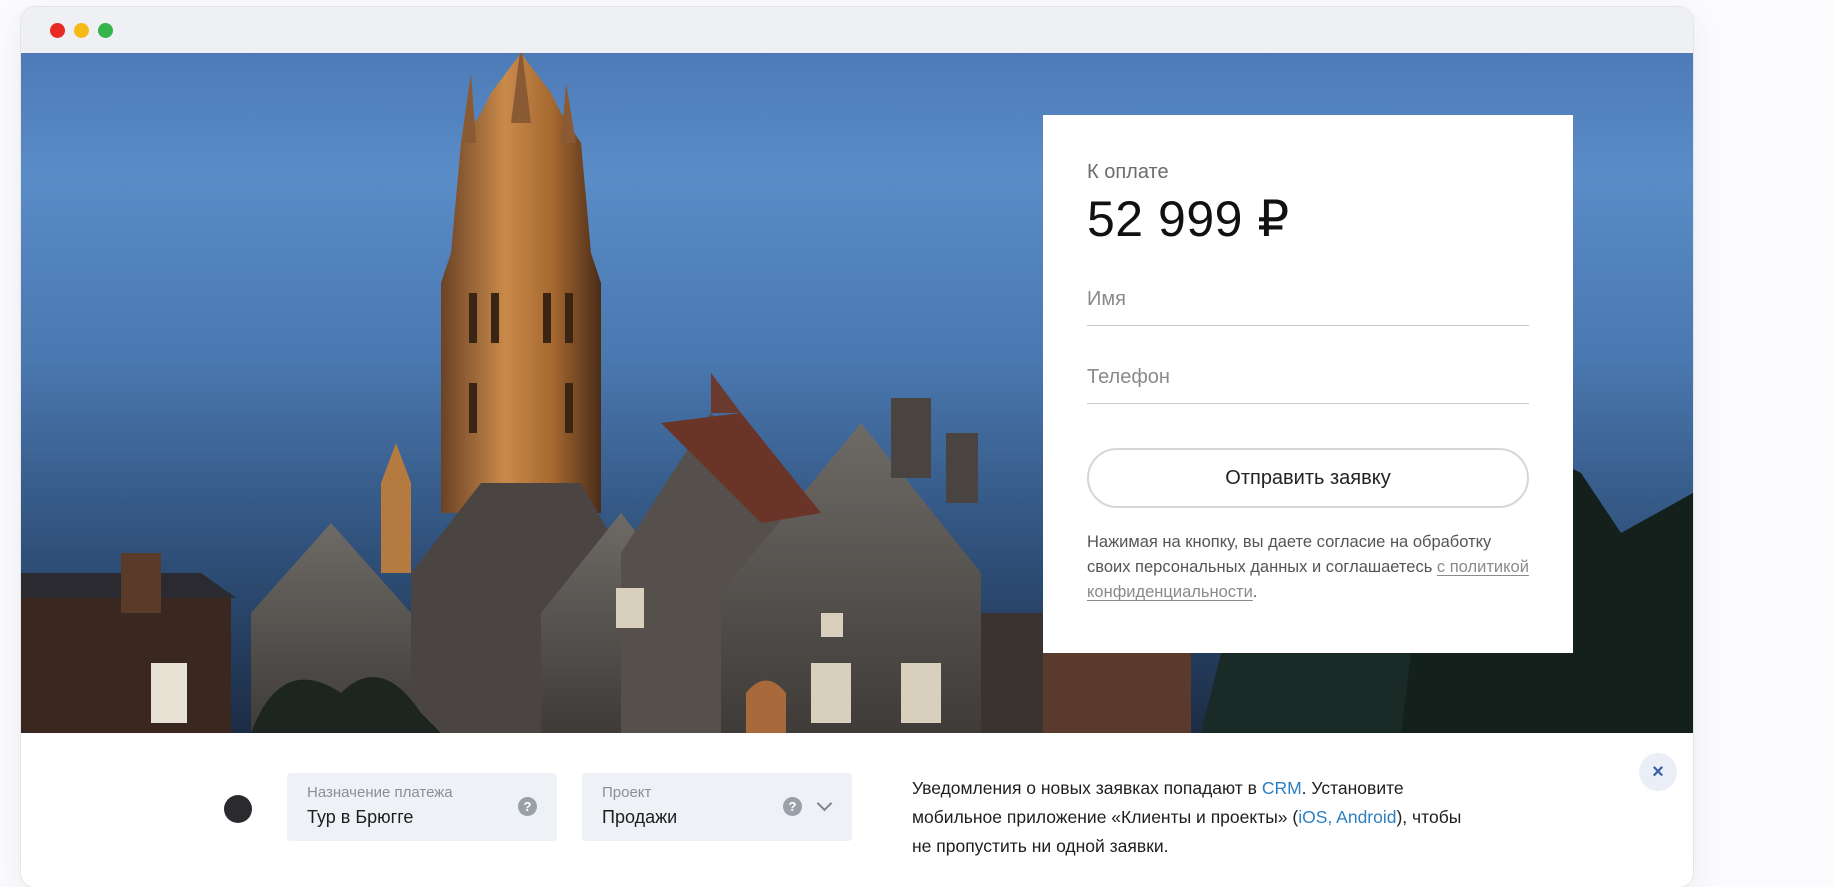  Describe the element at coordinates (1087, 788) in the screenshot. I see `notice-text-1: Уведомления о новых заявках попадают в` at that location.